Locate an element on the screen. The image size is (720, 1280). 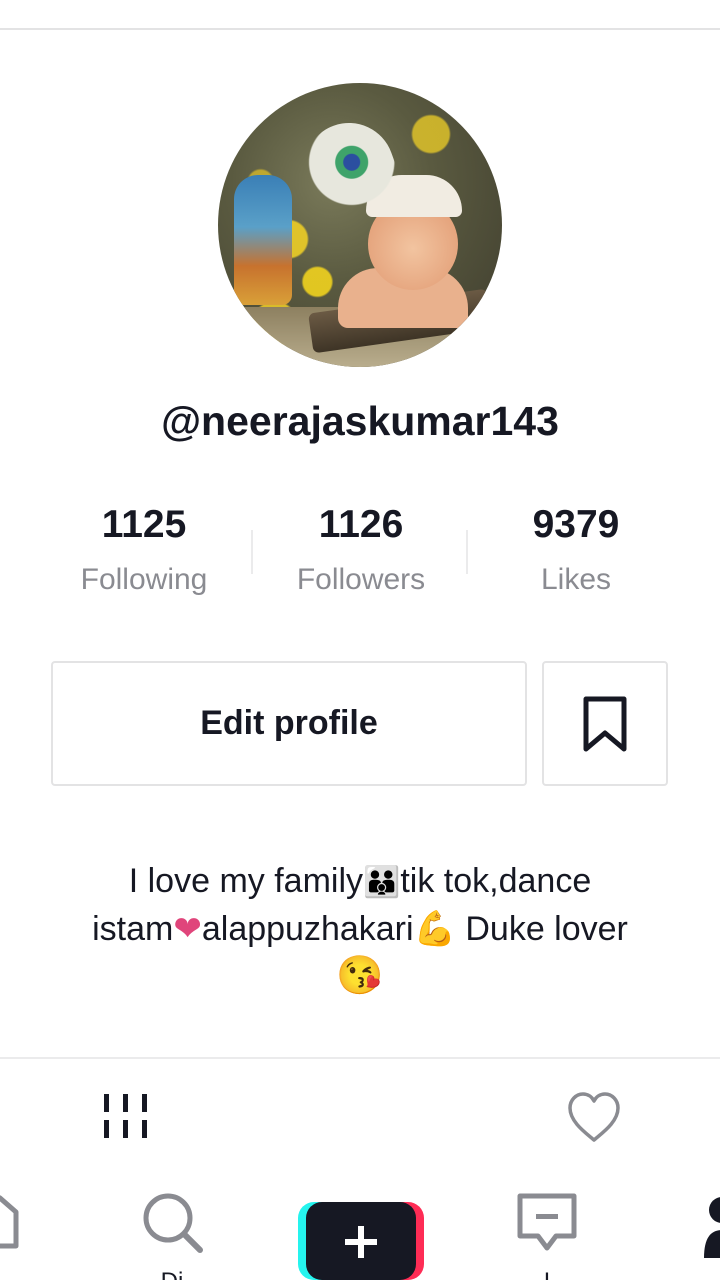
plus-icon is located at coordinates (361, 1241).